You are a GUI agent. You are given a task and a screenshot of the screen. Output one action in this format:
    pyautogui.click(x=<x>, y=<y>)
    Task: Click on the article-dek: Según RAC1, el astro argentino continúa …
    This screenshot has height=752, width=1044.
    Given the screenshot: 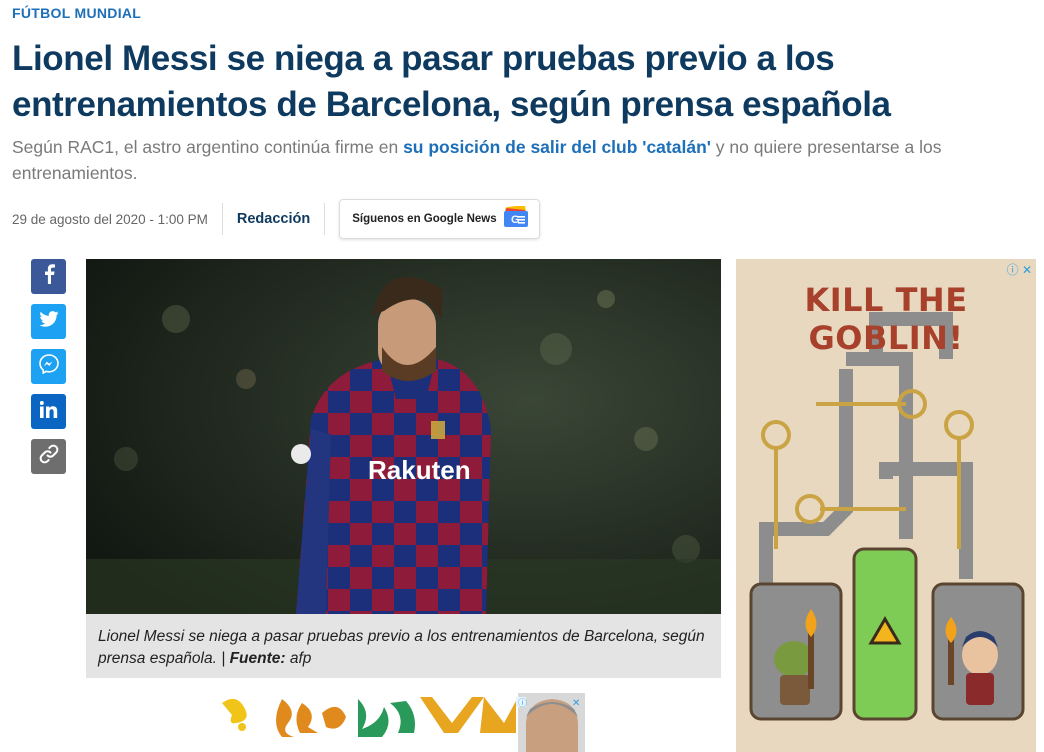 What is the action you would take?
    pyautogui.click(x=517, y=160)
    